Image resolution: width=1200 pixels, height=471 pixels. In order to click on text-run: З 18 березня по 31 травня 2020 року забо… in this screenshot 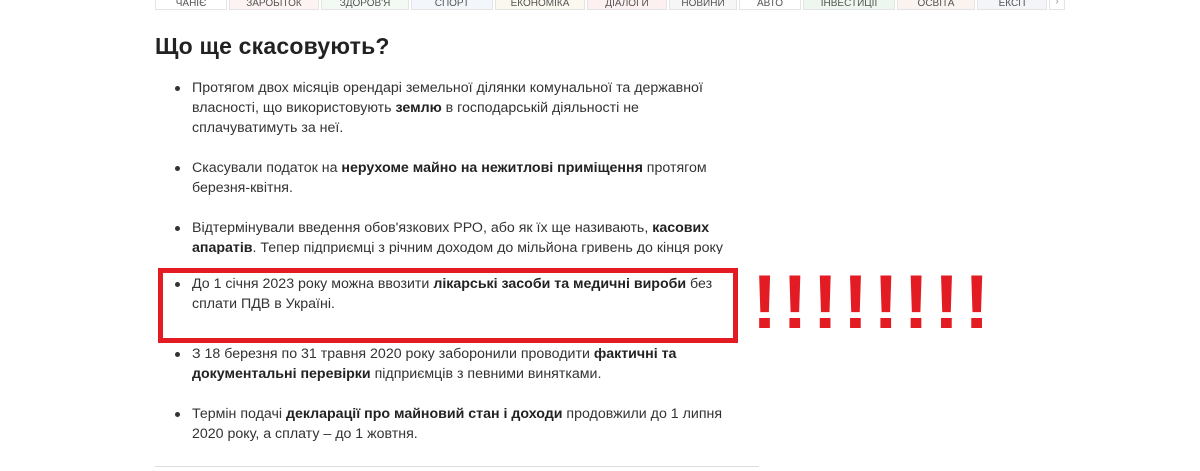, I will do `click(393, 354)`.